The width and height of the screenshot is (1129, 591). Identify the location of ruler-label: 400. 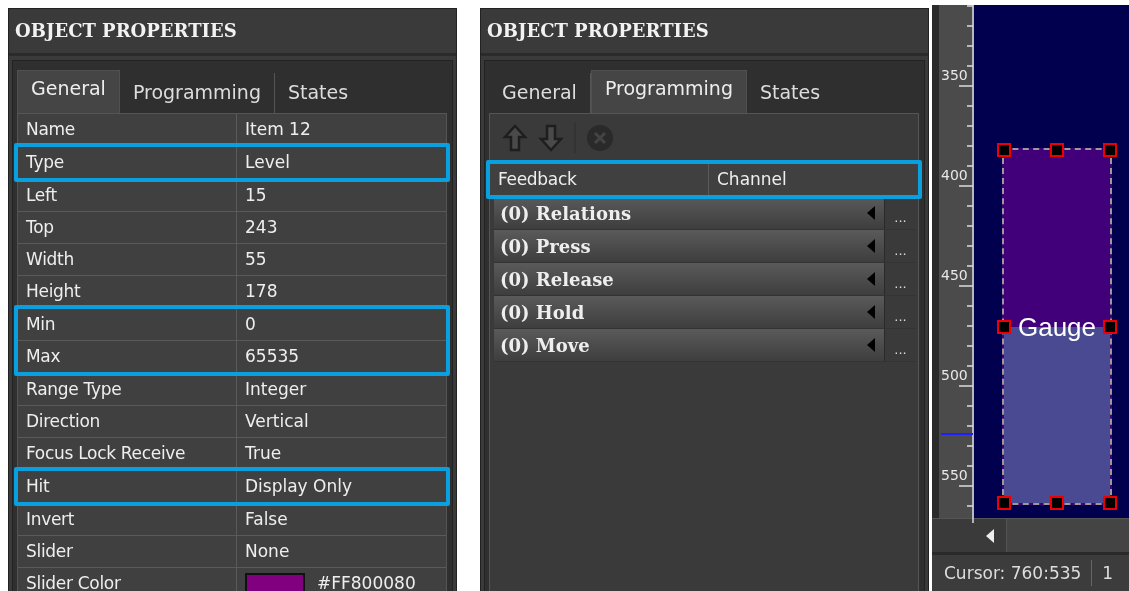
(954, 175).